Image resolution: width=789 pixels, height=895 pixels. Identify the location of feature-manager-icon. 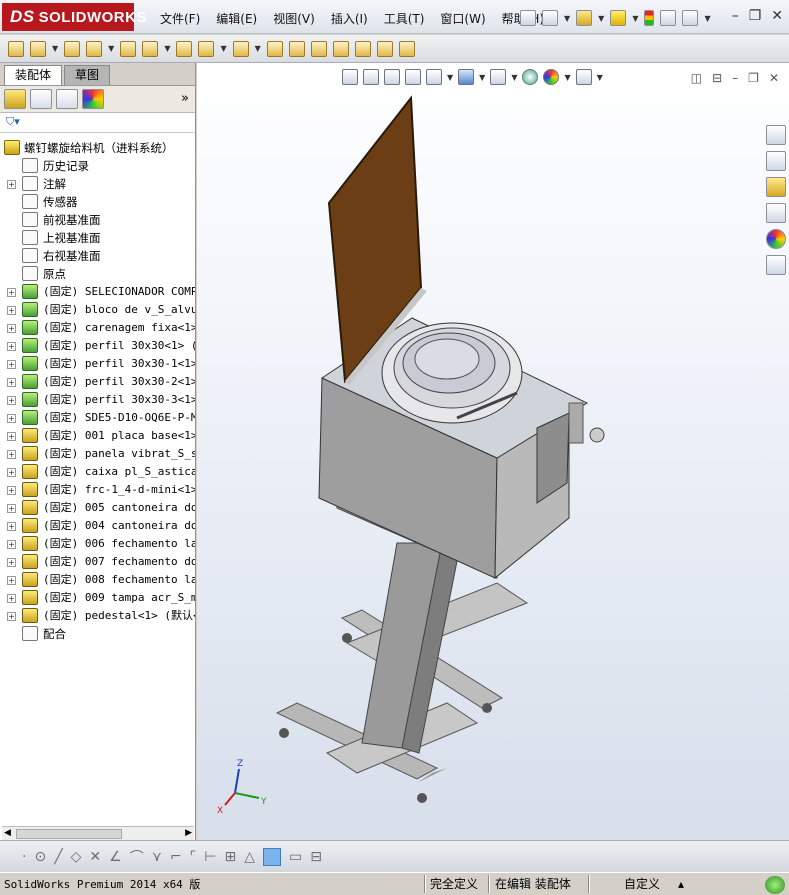
(15, 99).